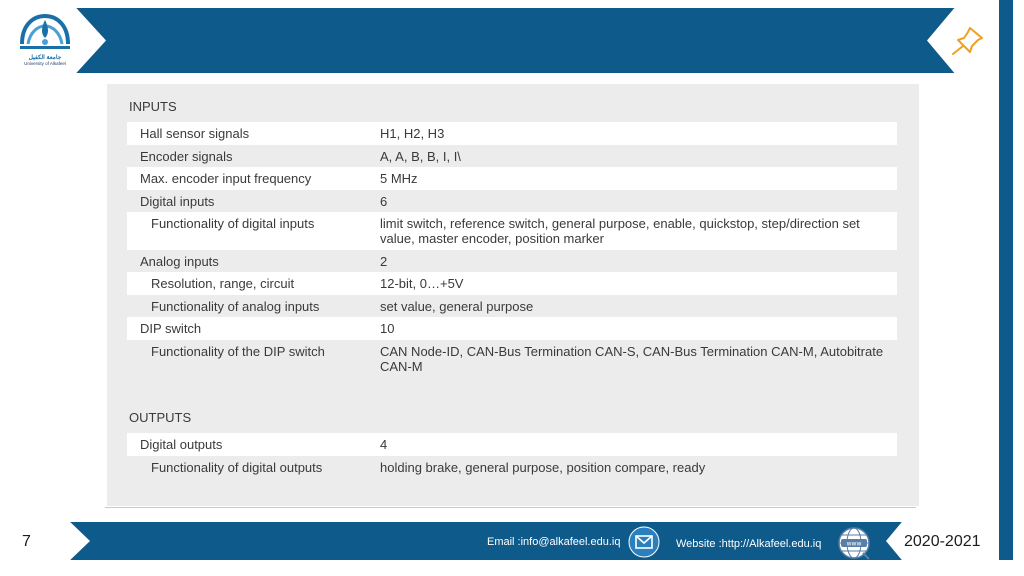 This screenshot has height=576, width=1024. Describe the element at coordinates (237, 467) in the screenshot. I see `row-label: Functionality of digital outputs` at that location.